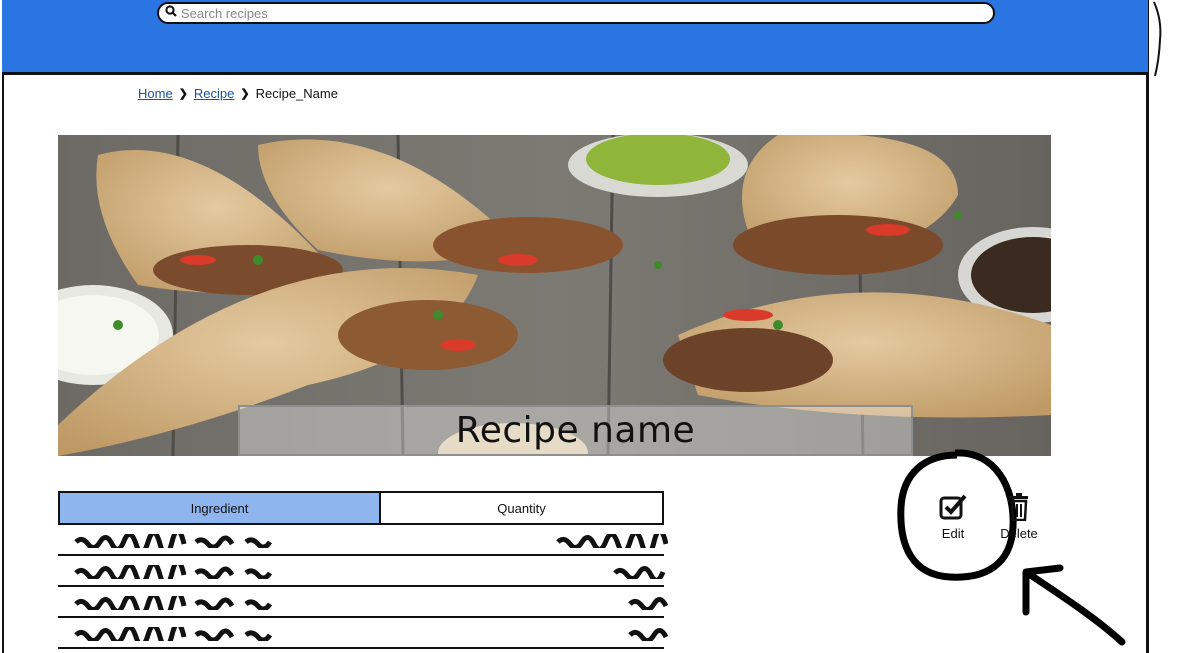  I want to click on ingredients-table: Ingredient Quantity, so click(363, 570).